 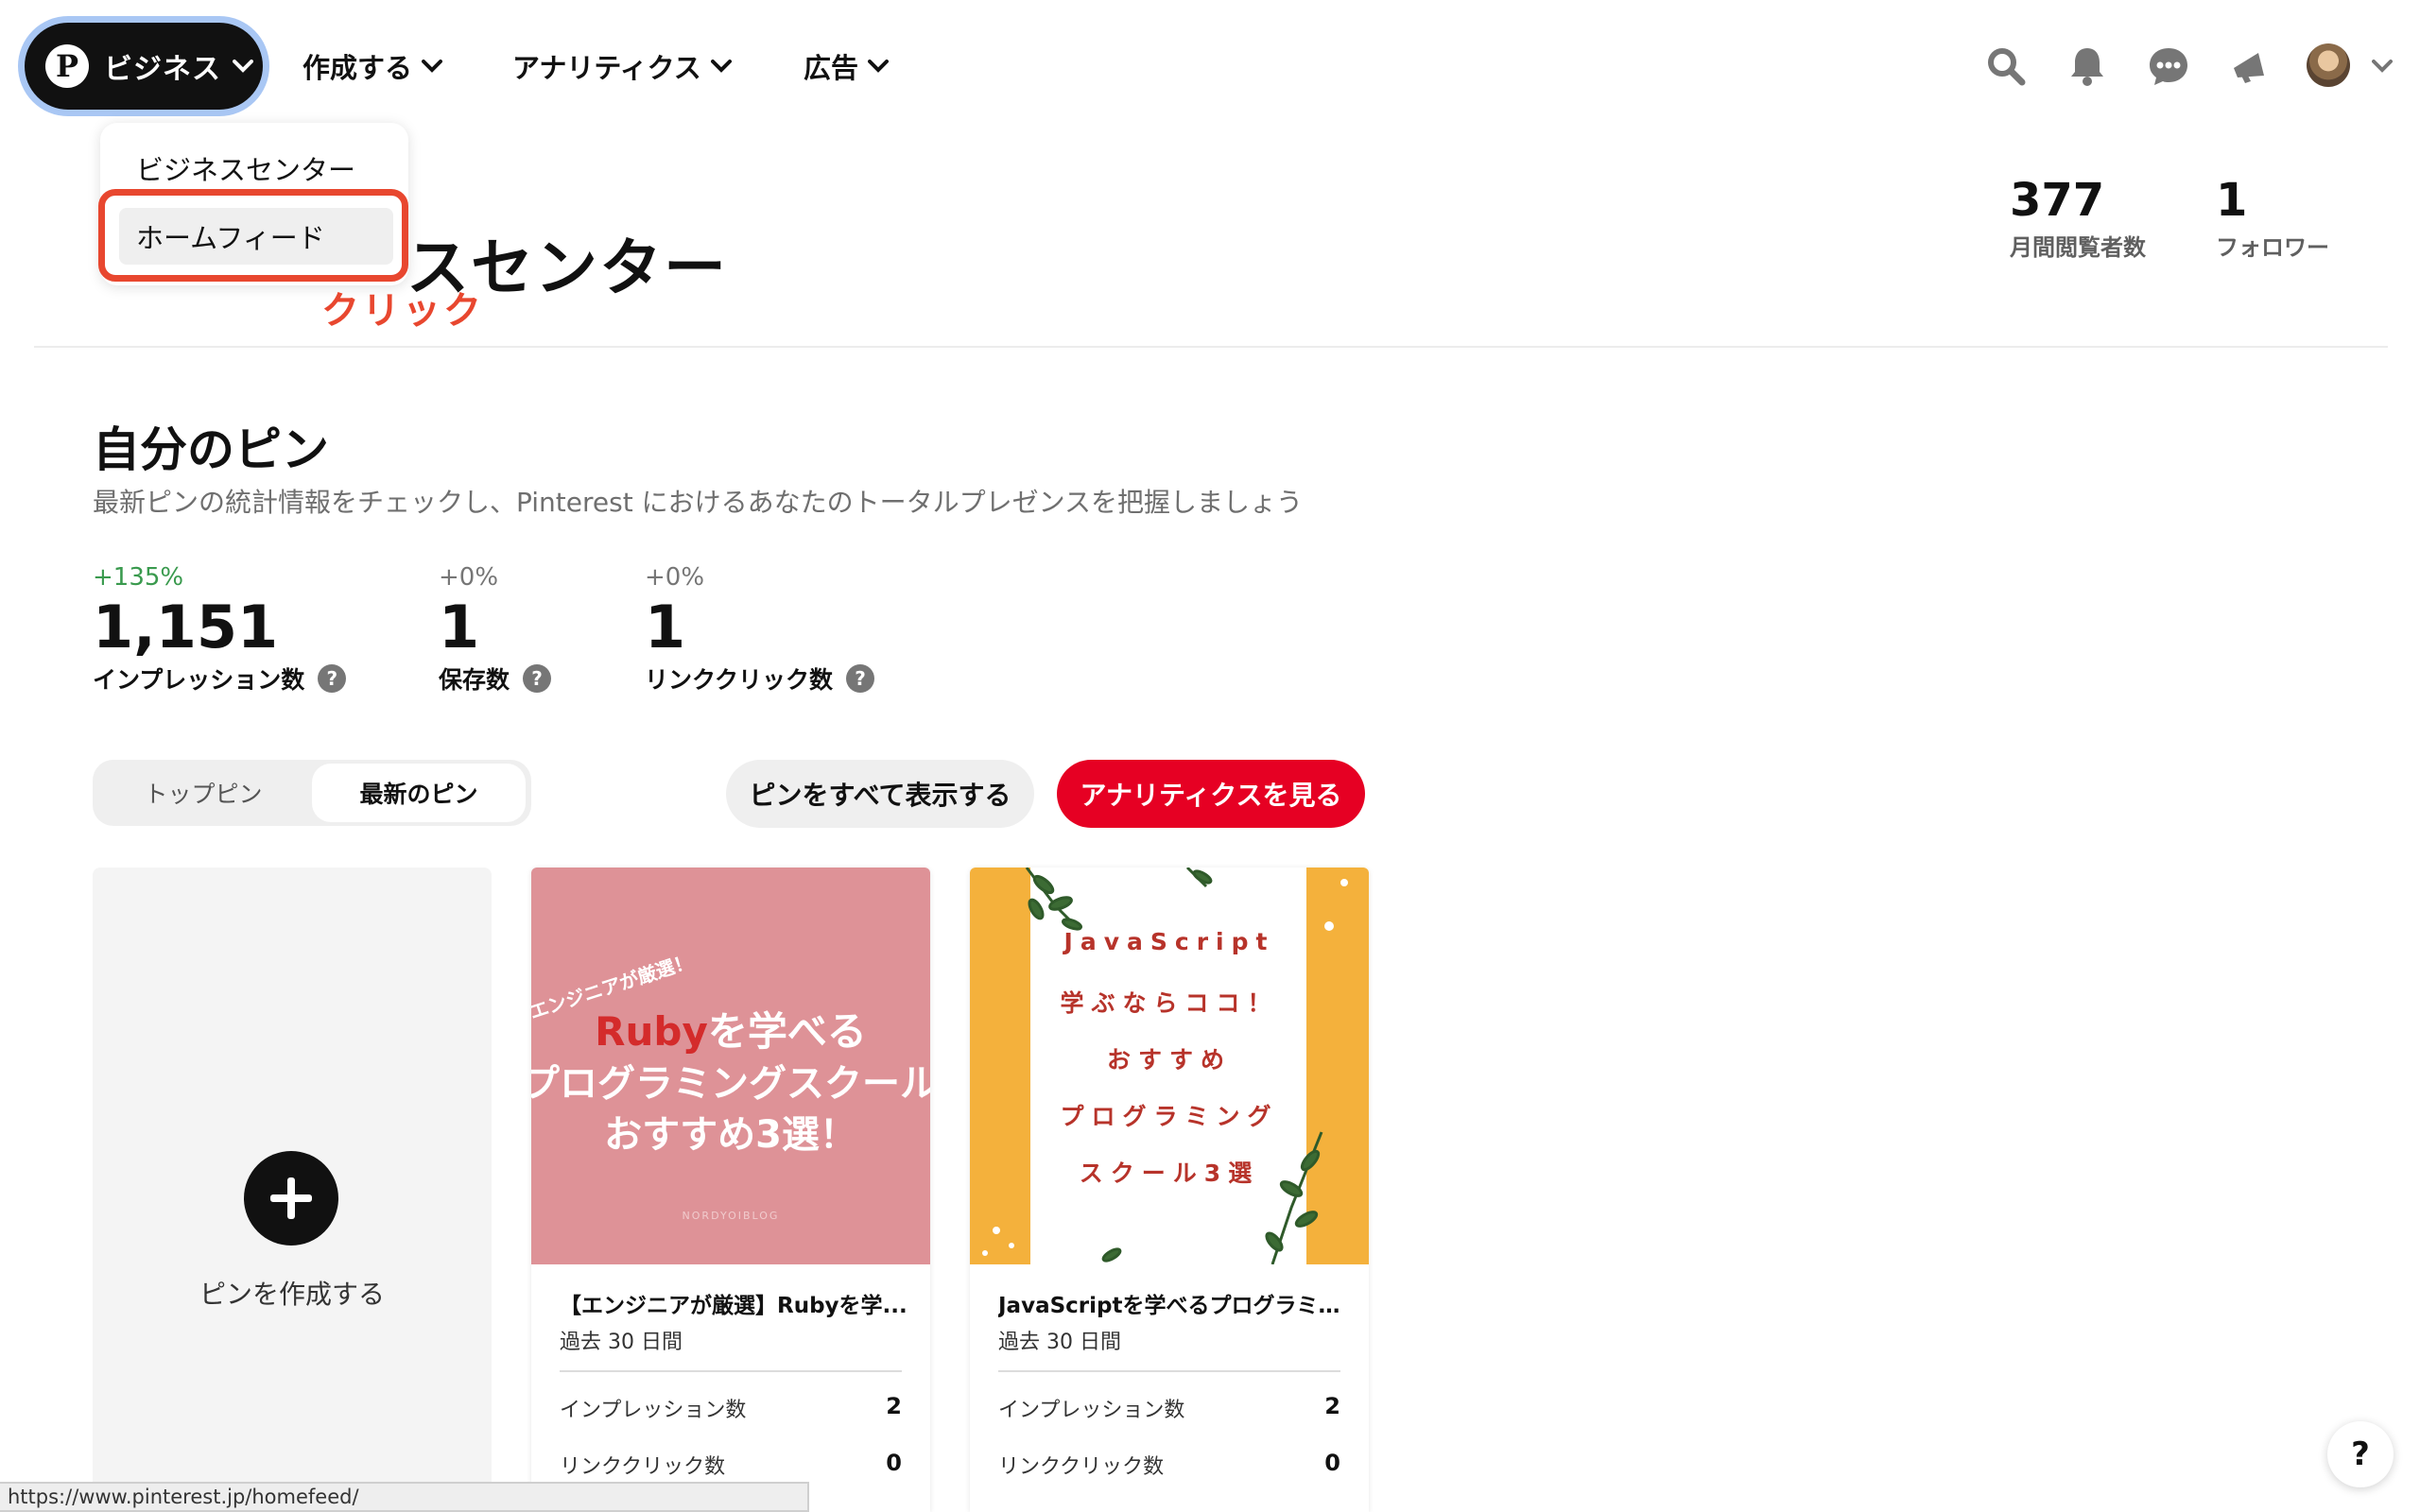 What do you see at coordinates (880, 794) in the screenshot?
I see `show-all-pins-button: ピンをすべて表示する` at bounding box center [880, 794].